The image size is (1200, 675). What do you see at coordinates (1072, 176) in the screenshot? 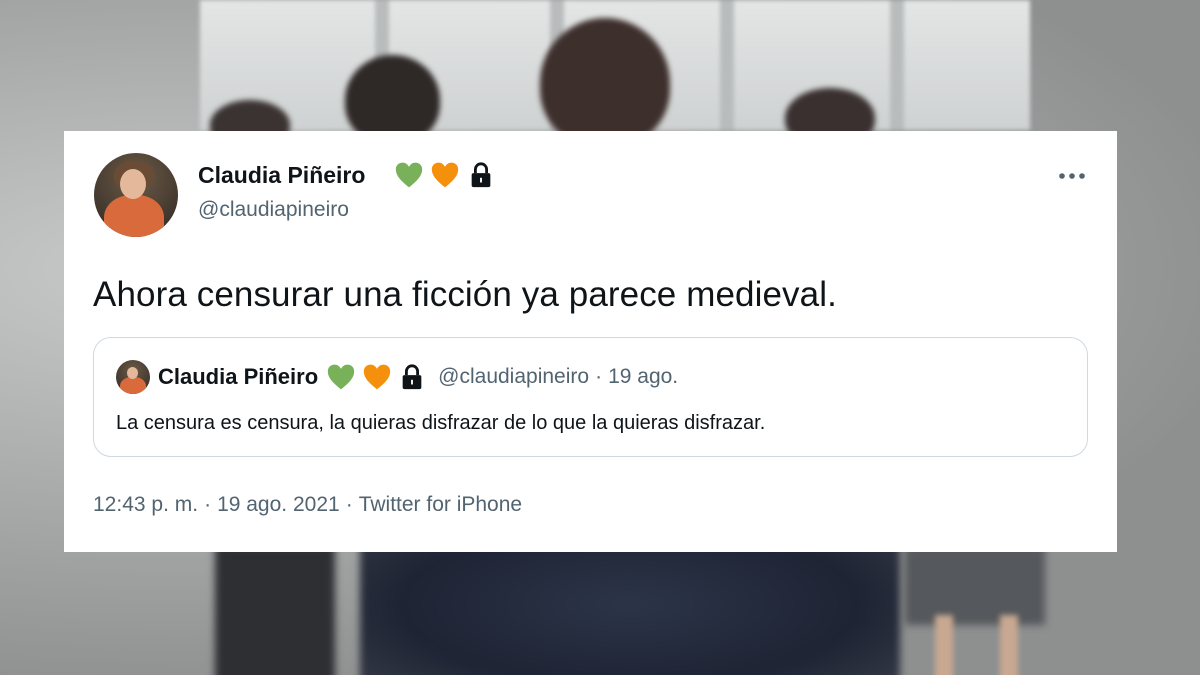
I see `more-horizontal-icon` at bounding box center [1072, 176].